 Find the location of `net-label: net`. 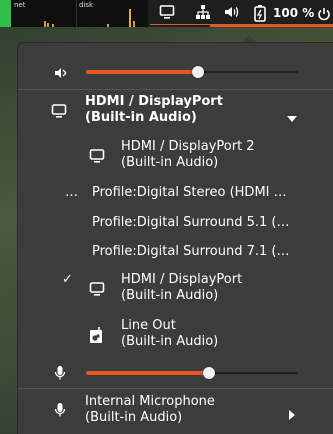

net-label: net is located at coordinates (20, 5).